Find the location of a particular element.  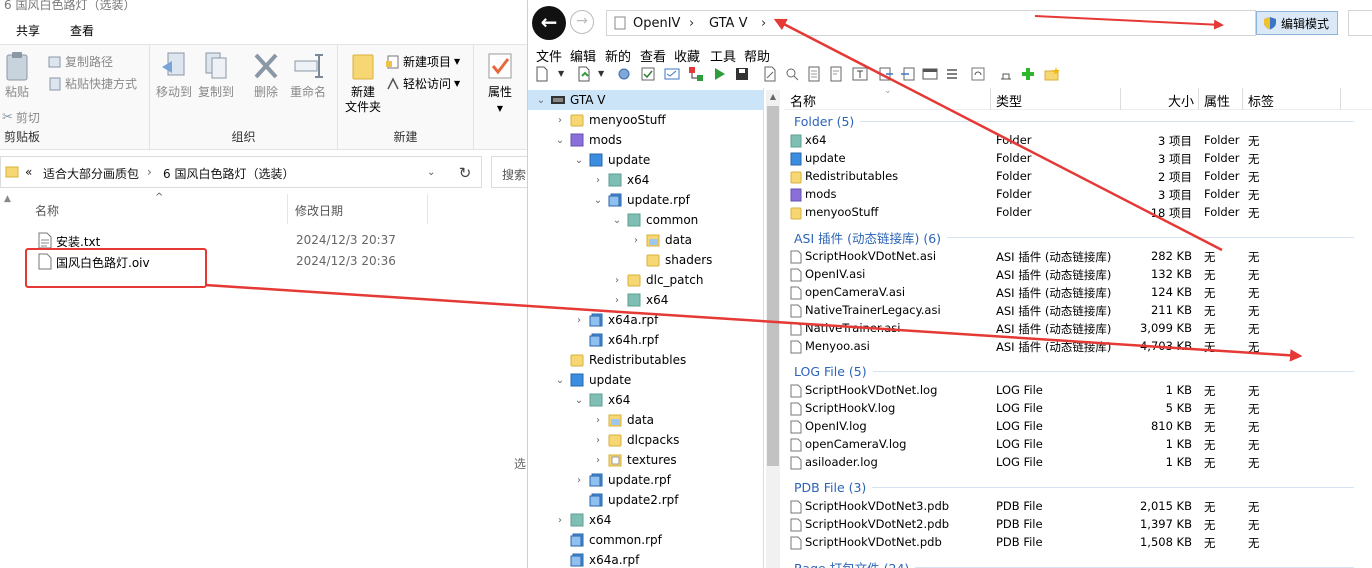

tree-node: shaders is located at coordinates (645, 260).